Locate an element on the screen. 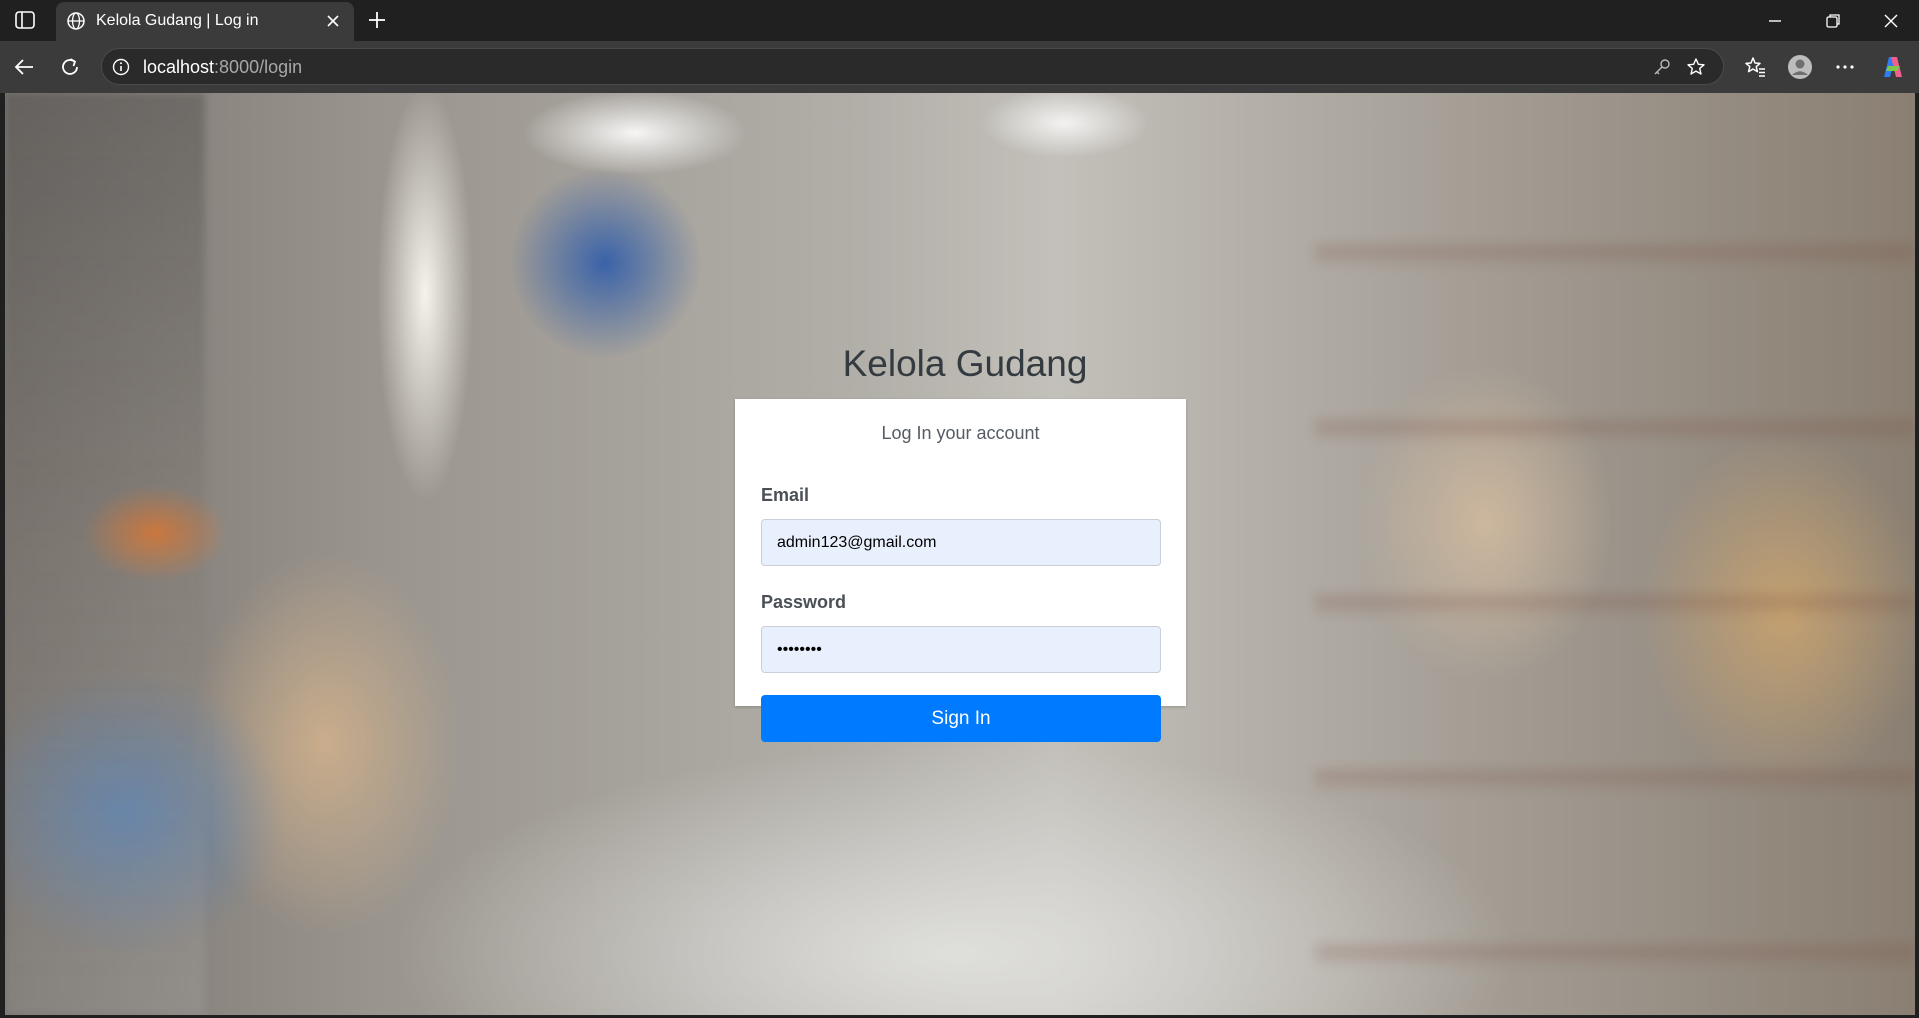  url-text: localhost:8000/login is located at coordinates (222, 67).